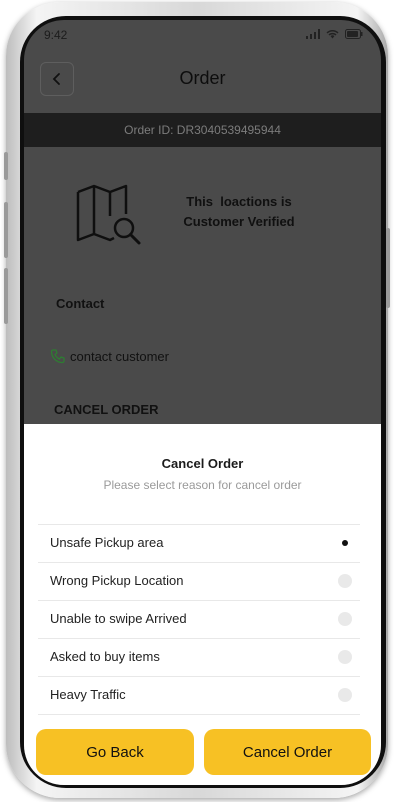  What do you see at coordinates (6, 230) in the screenshot?
I see `volume-up-button` at bounding box center [6, 230].